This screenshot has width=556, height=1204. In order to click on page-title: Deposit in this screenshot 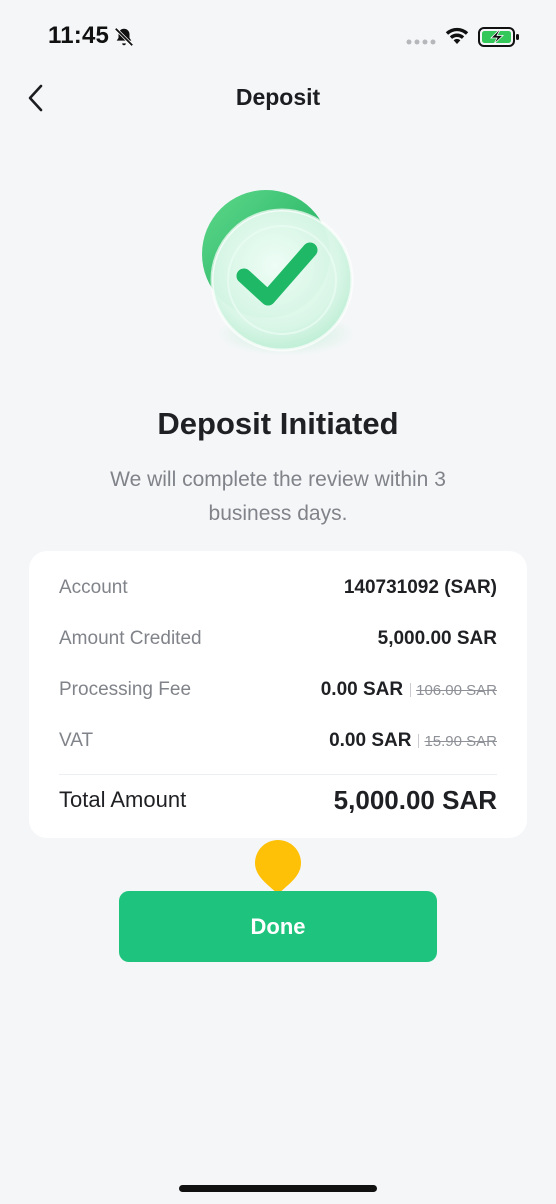, I will do `click(278, 97)`.